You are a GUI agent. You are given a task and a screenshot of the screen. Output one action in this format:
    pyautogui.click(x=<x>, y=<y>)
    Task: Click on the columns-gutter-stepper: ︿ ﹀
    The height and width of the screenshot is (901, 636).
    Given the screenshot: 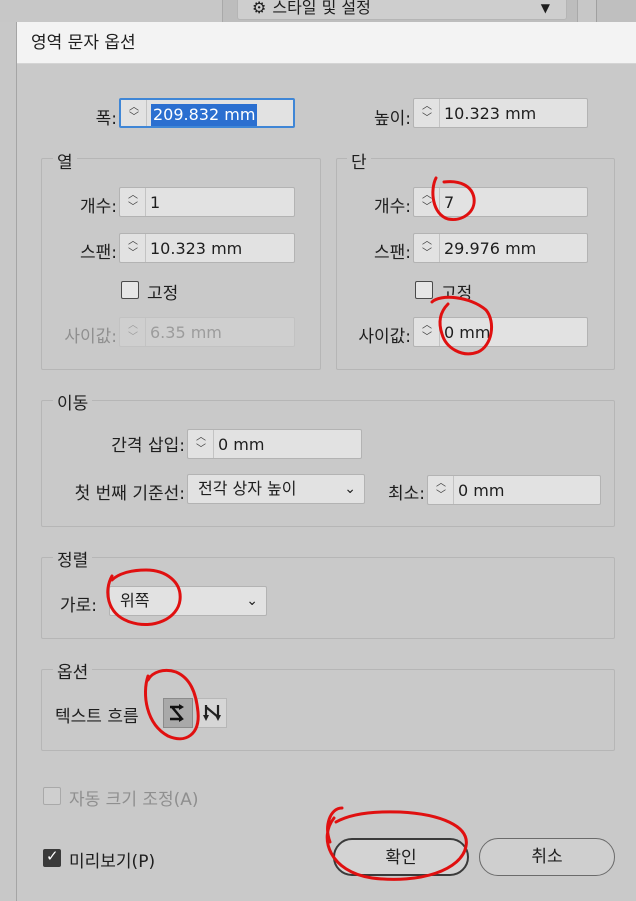 What is the action you would take?
    pyautogui.click(x=427, y=332)
    